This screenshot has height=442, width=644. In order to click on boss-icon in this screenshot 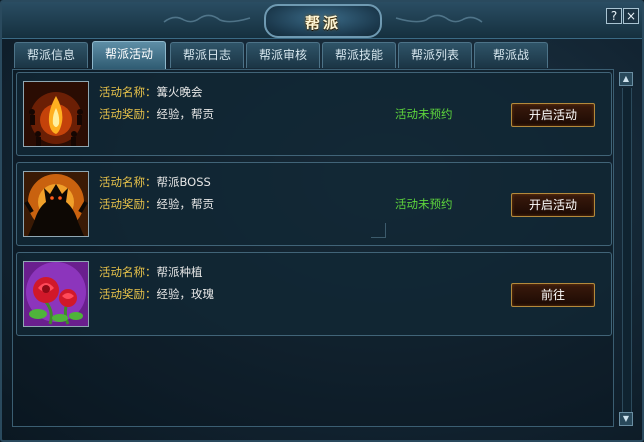, I will do `click(56, 204)`.